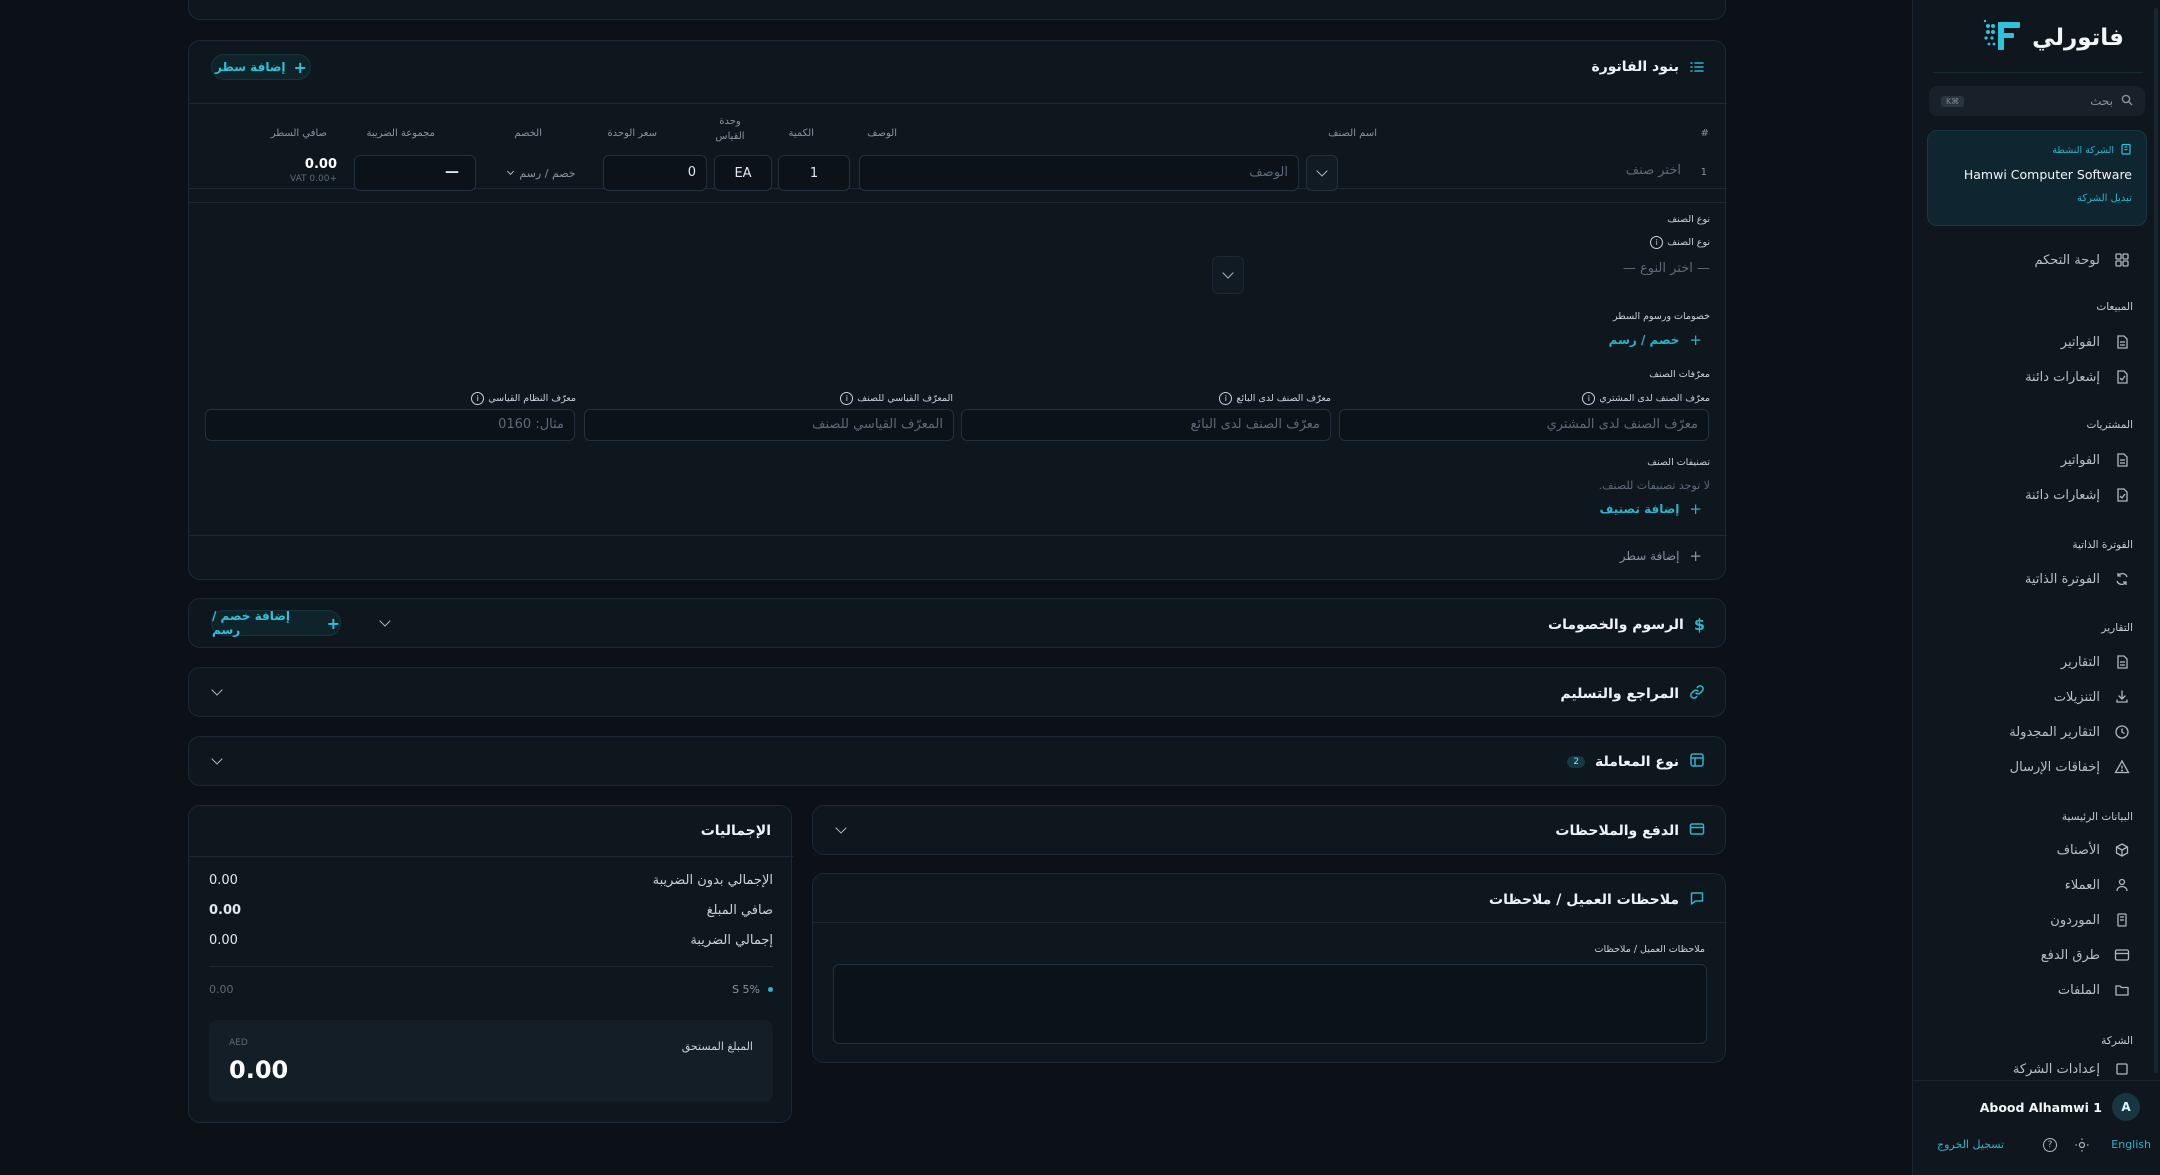  What do you see at coordinates (2036, 920) in the screenshot?
I see `sidebar-item-suppliers: الموردون` at bounding box center [2036, 920].